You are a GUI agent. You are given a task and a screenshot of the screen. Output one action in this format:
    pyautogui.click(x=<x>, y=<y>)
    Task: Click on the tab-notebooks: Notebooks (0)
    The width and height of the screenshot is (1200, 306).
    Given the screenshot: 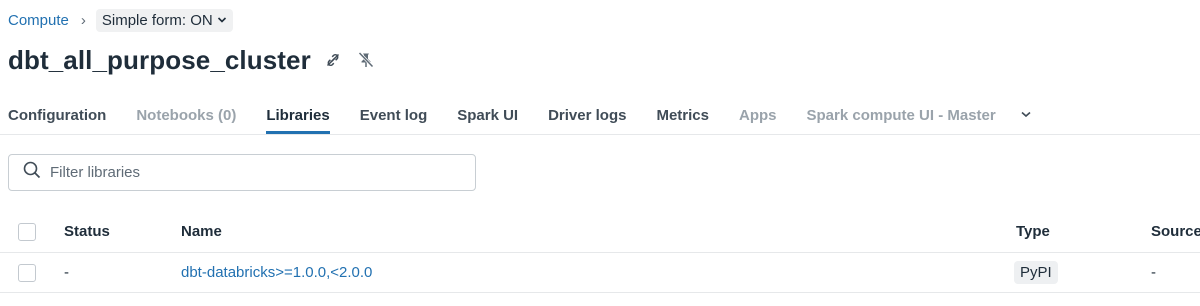 What is the action you would take?
    pyautogui.click(x=186, y=117)
    